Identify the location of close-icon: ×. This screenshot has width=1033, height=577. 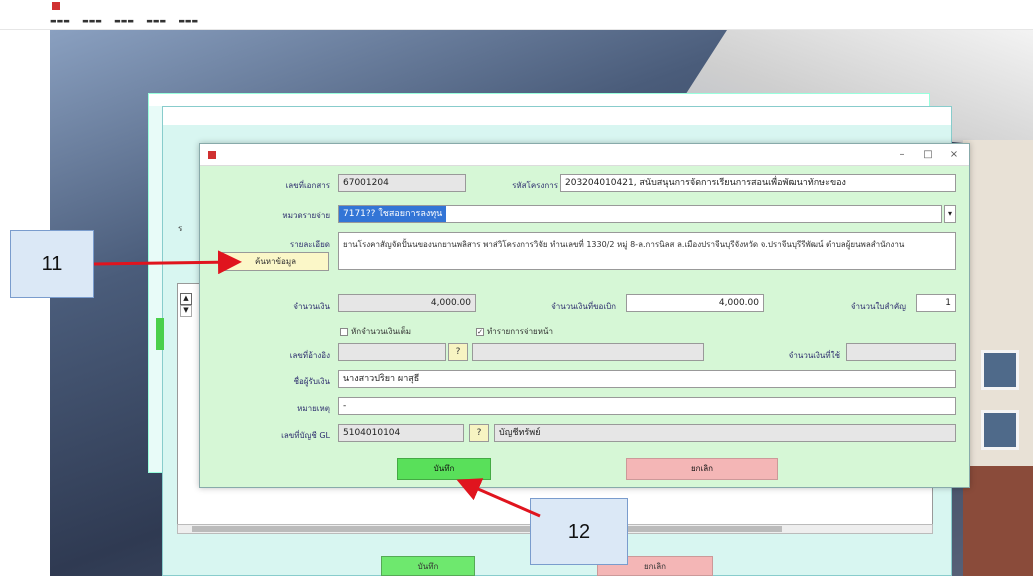
(954, 155).